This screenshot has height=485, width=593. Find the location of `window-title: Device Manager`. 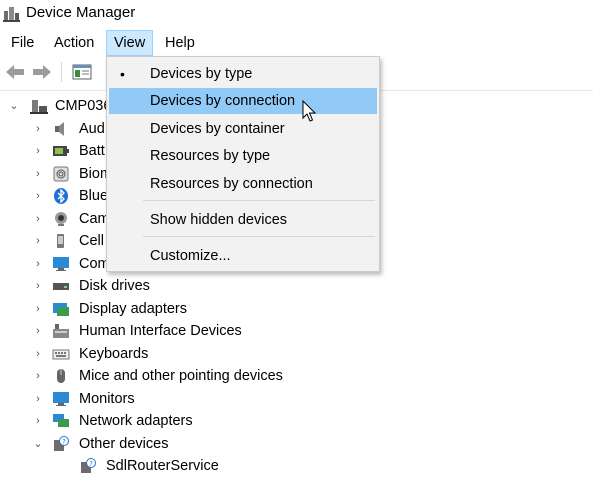

window-title: Device Manager is located at coordinates (81, 12).